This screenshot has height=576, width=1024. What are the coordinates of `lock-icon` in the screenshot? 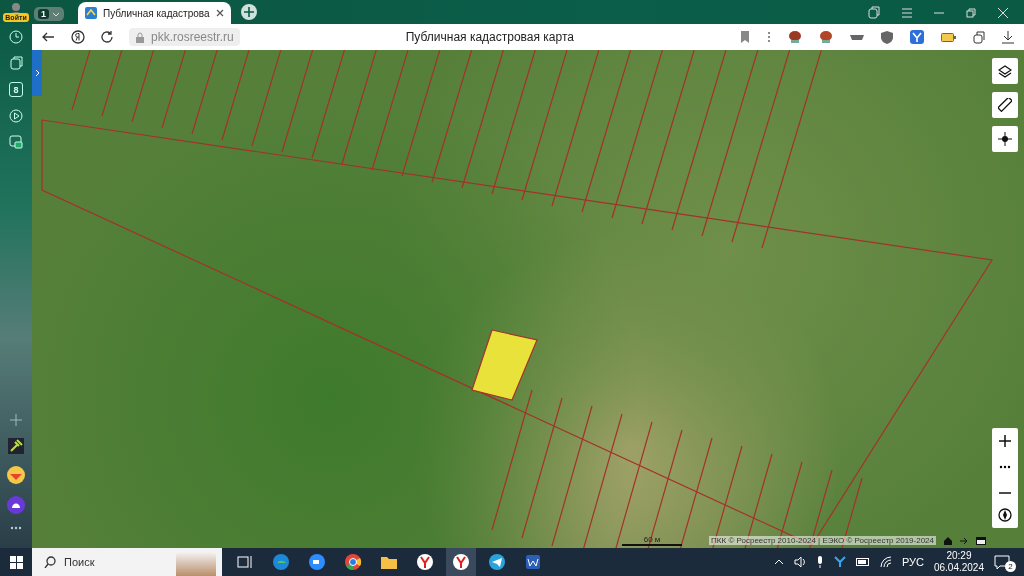 It's located at (140, 37).